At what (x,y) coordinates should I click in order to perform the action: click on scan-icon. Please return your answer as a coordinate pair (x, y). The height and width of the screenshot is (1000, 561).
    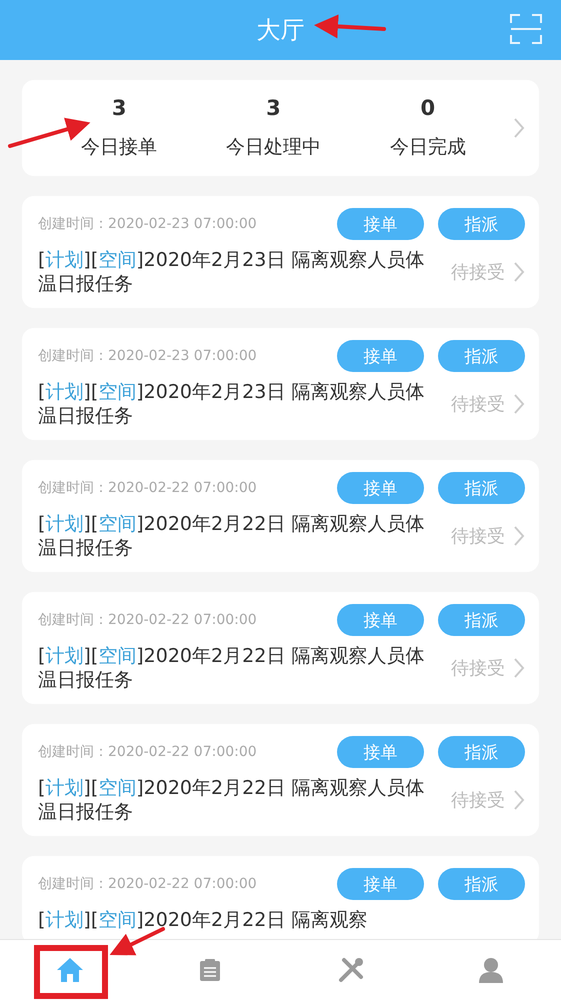
    Looking at the image, I should click on (526, 29).